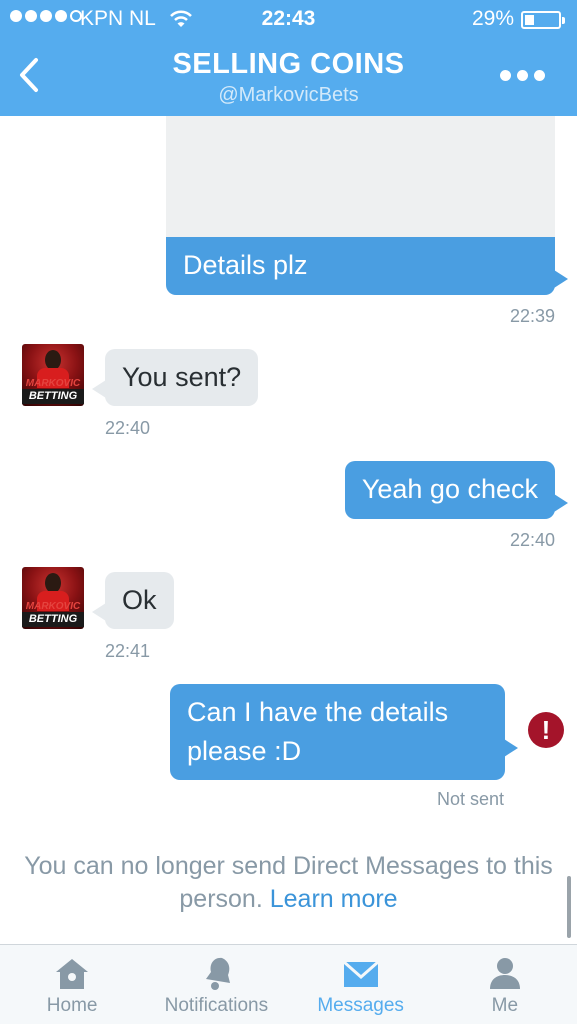  What do you see at coordinates (543, 20) in the screenshot?
I see `battery-icon` at bounding box center [543, 20].